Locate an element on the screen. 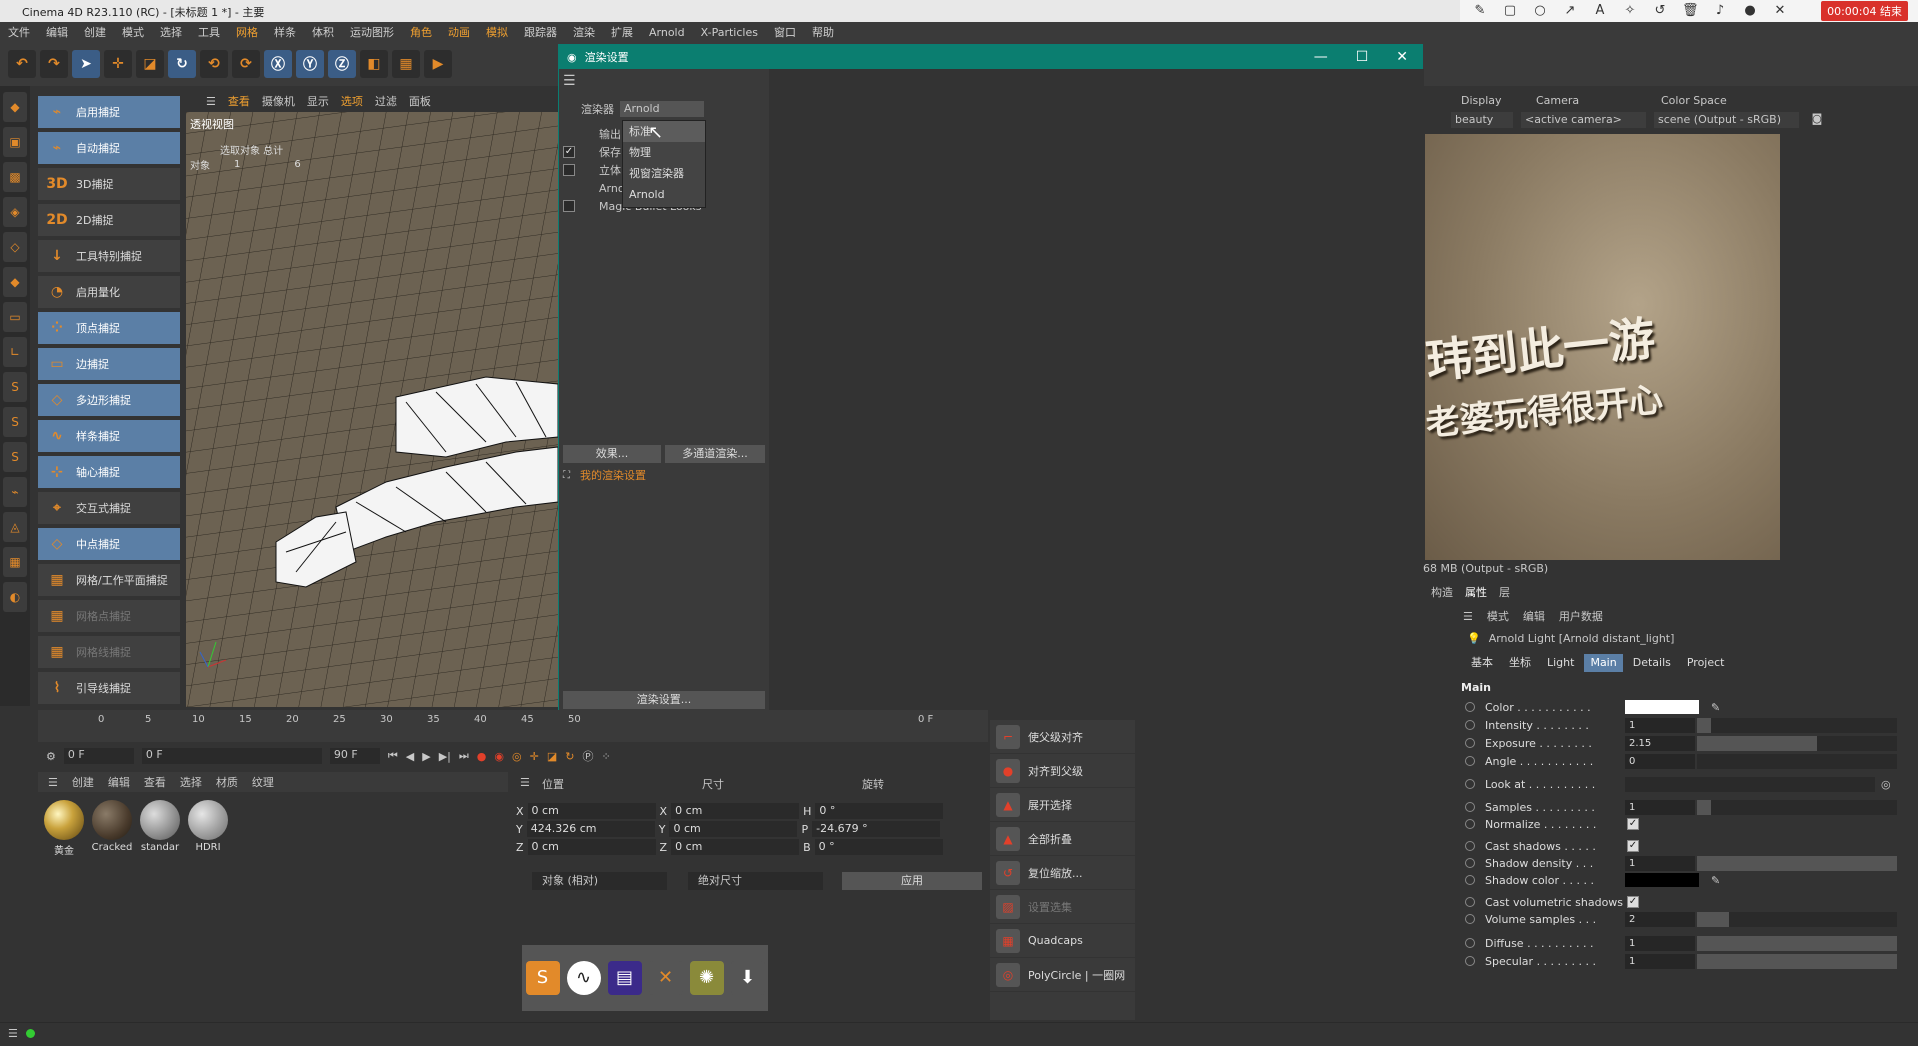  rectangle-icon: ▢ is located at coordinates (1510, 11).